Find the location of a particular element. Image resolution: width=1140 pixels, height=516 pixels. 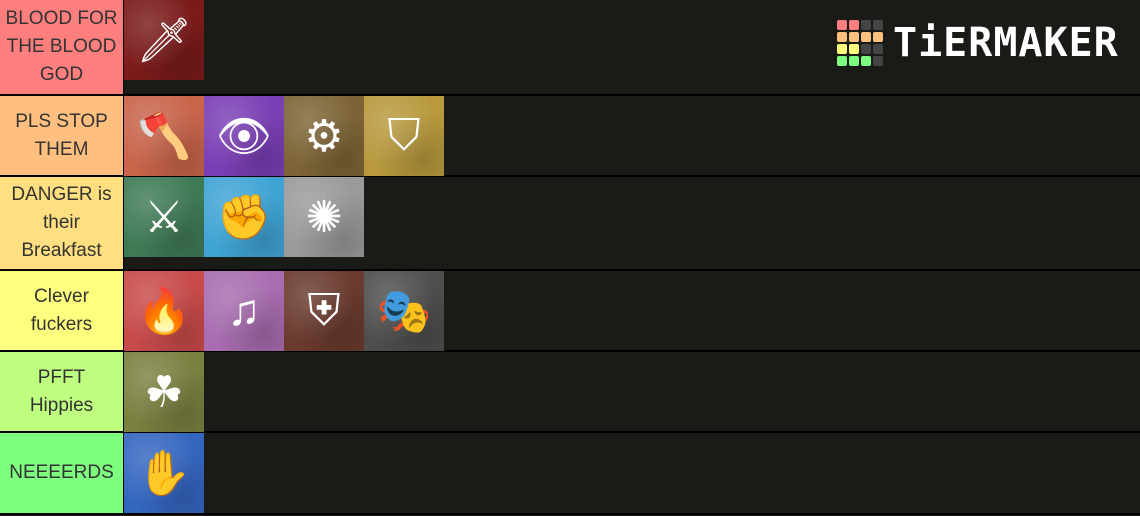

lute-icon: ♫ is located at coordinates (244, 310).